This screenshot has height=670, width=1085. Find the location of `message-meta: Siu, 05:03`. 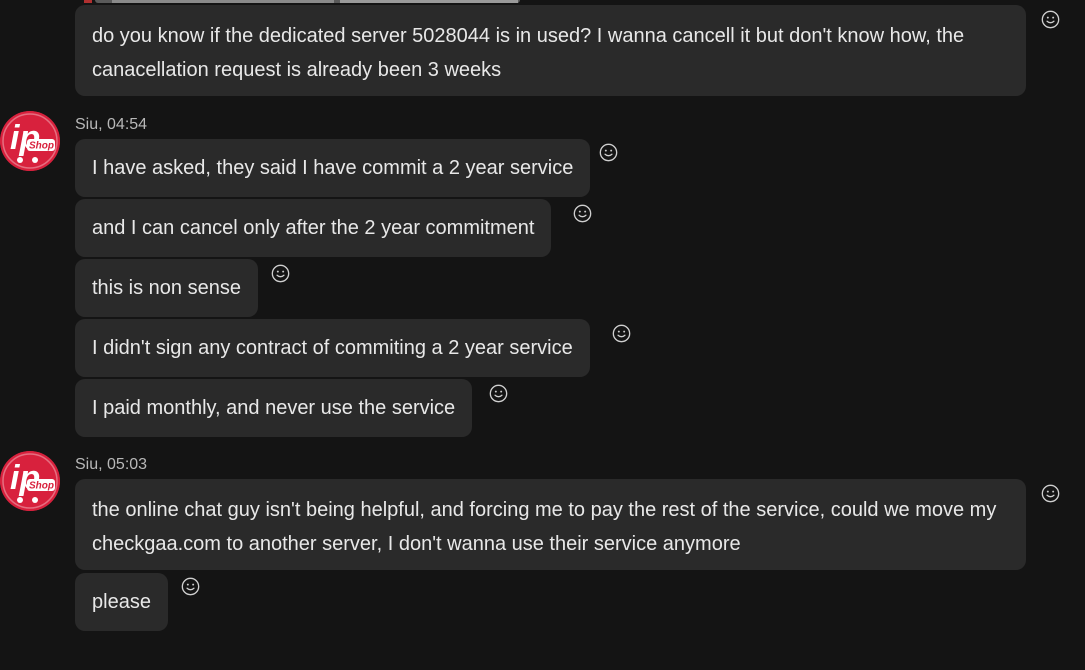

message-meta: Siu, 05:03 is located at coordinates (111, 464).